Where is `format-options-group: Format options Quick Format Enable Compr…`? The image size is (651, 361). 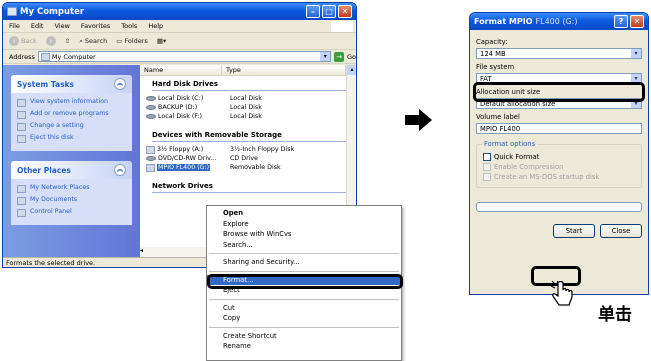
format-options-group: Format options Quick Format Enable Compr… is located at coordinates (559, 164).